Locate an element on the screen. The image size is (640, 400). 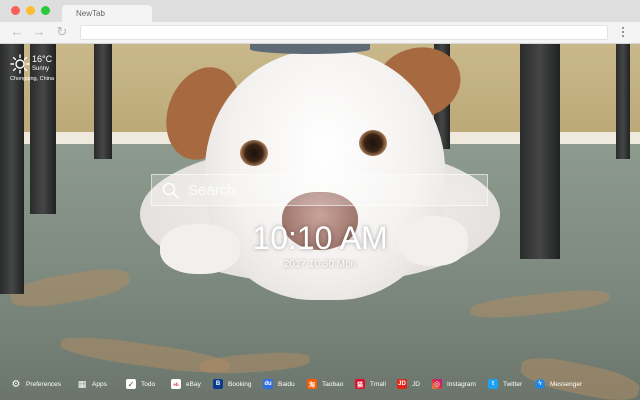
forward-button: → is located at coordinates (39, 32).